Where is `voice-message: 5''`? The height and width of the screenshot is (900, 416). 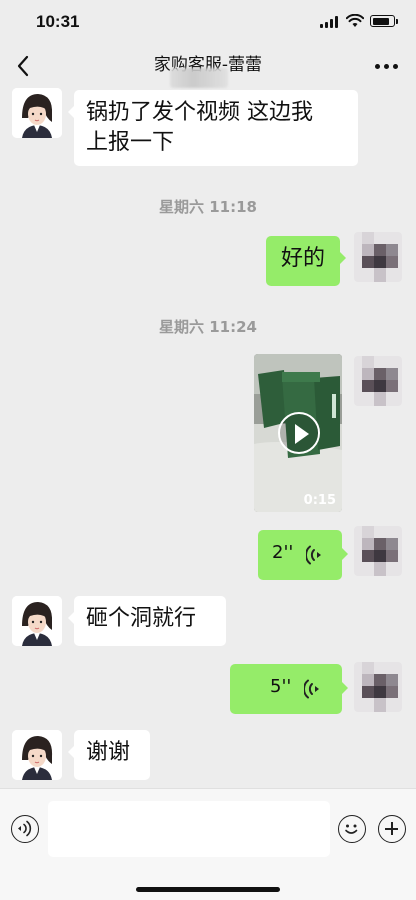
voice-message: 5'' is located at coordinates (289, 689).